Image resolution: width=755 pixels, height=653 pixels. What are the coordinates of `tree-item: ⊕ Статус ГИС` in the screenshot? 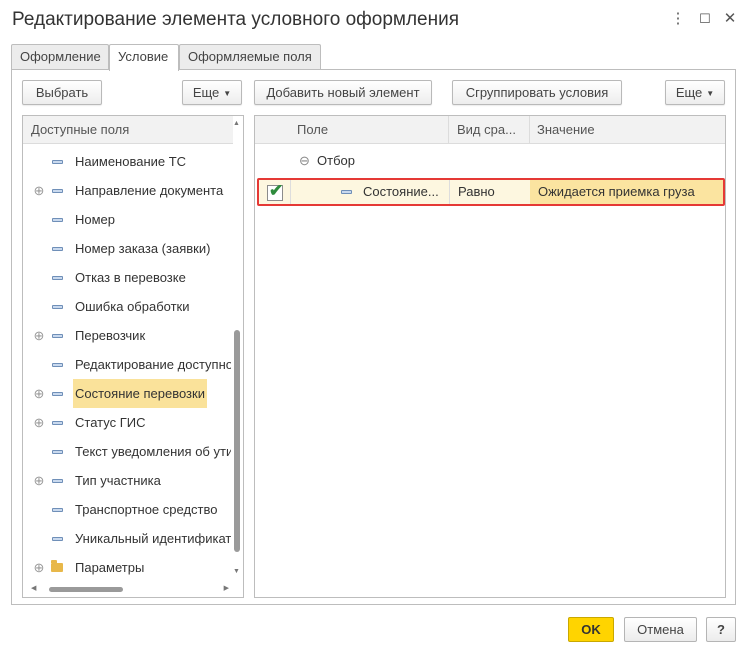 It's located at (127, 422).